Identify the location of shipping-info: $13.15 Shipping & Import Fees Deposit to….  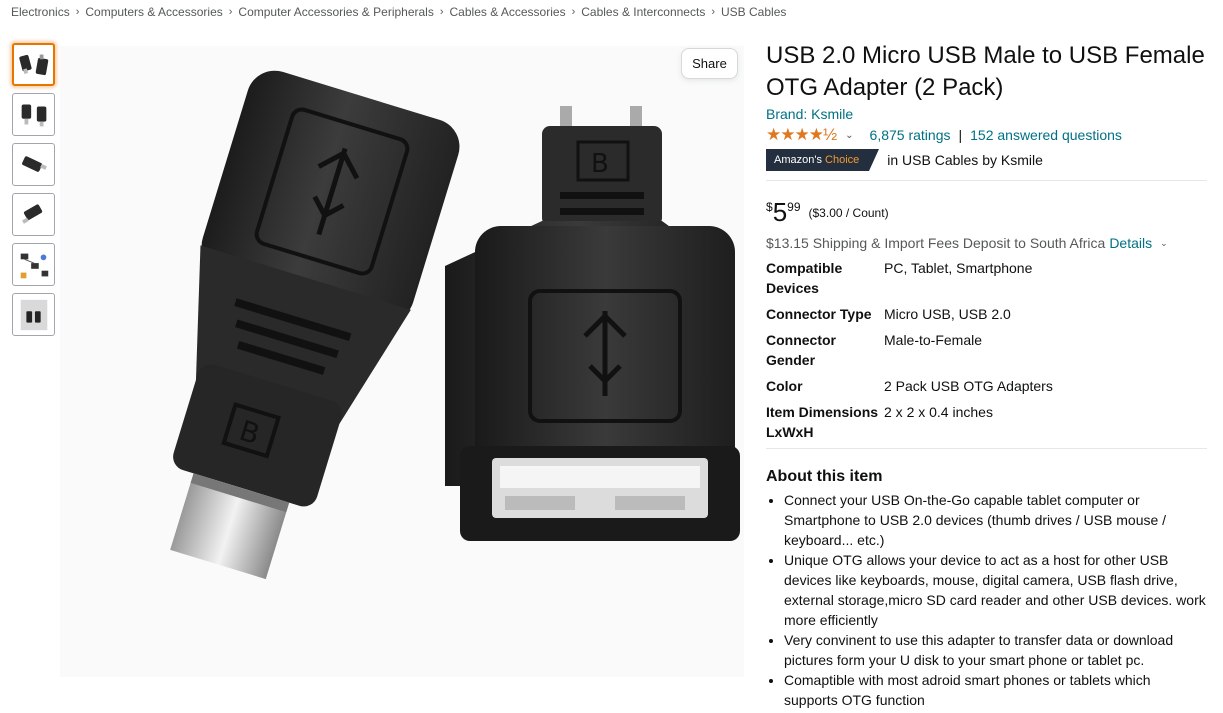
(987, 243).